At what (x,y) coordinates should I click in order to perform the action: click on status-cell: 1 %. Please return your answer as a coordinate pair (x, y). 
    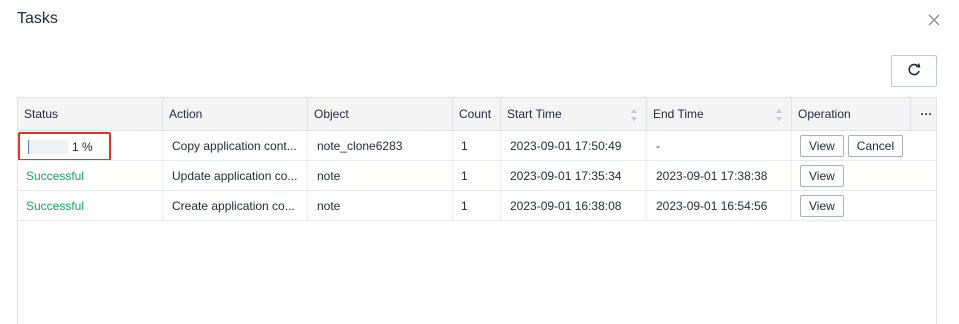
    Looking at the image, I should click on (90, 145).